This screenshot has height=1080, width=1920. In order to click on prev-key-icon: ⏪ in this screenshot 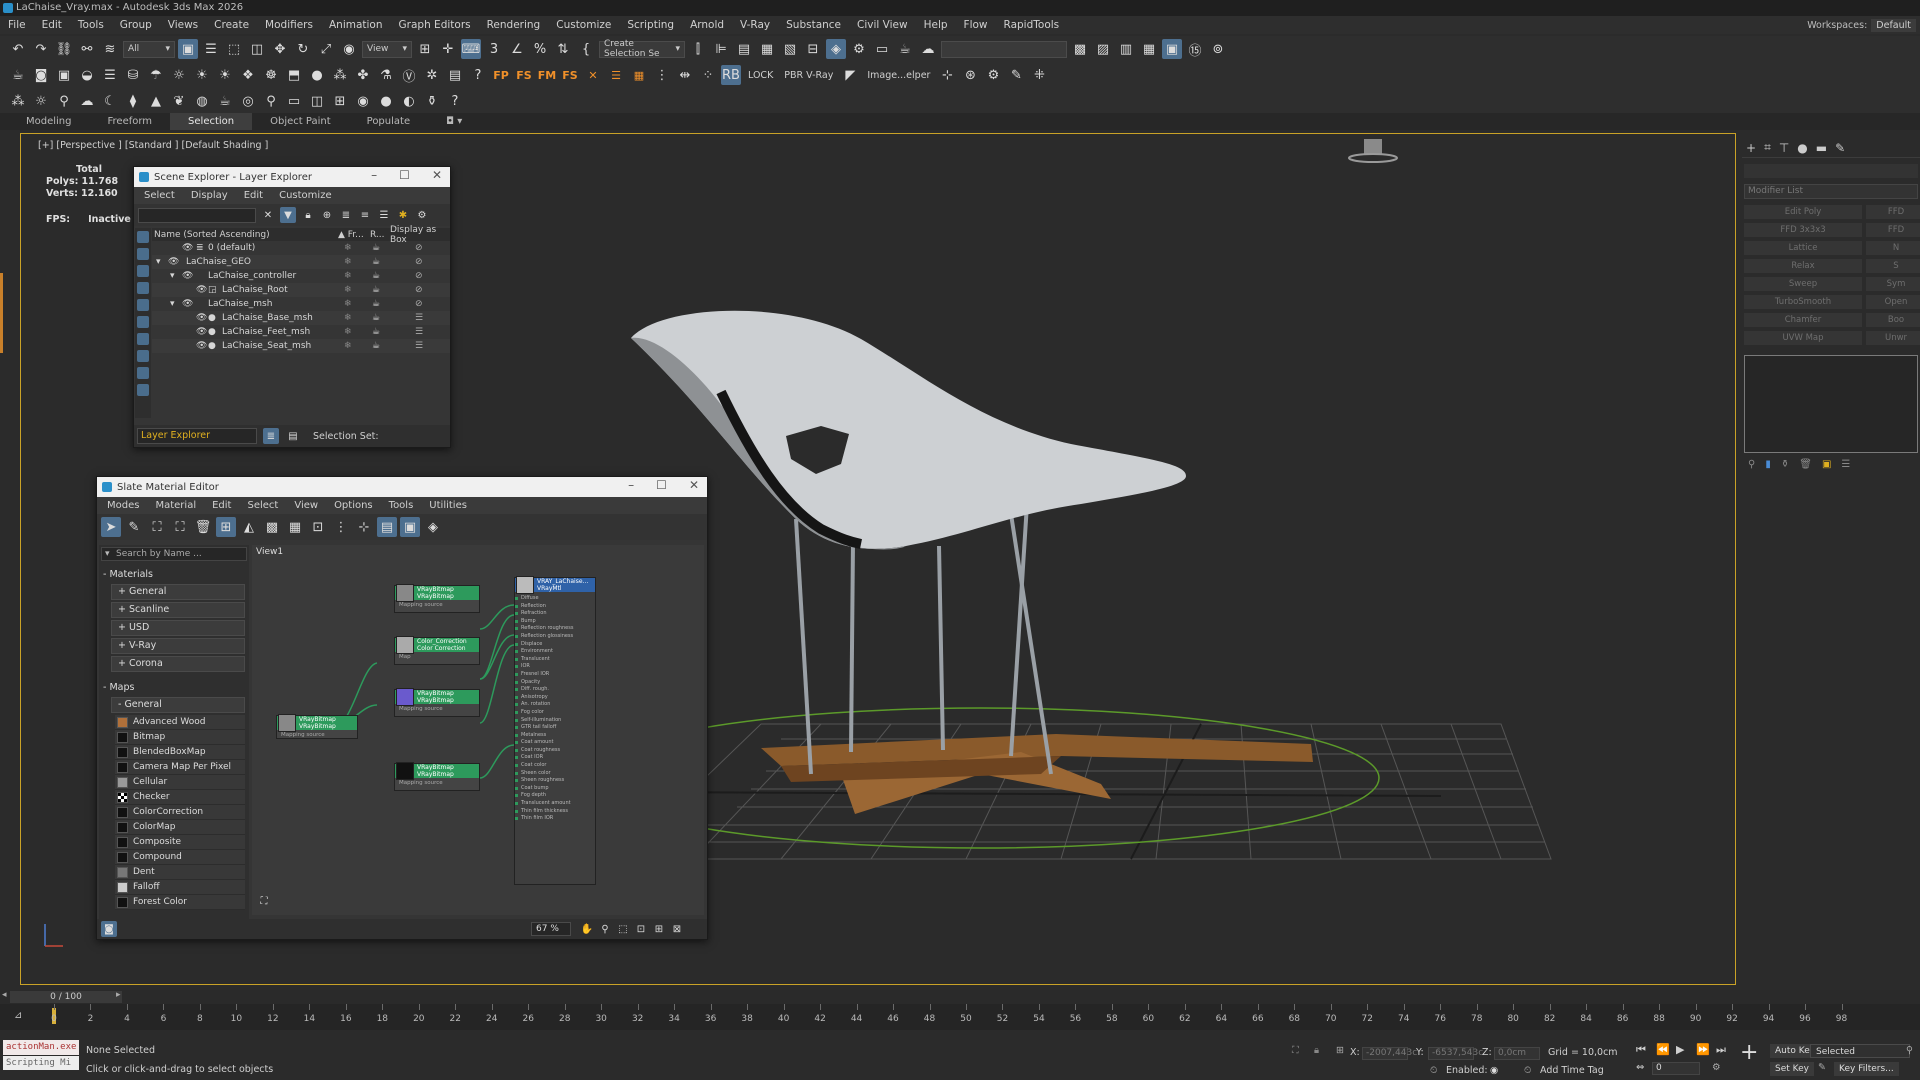, I will do `click(1663, 1049)`.